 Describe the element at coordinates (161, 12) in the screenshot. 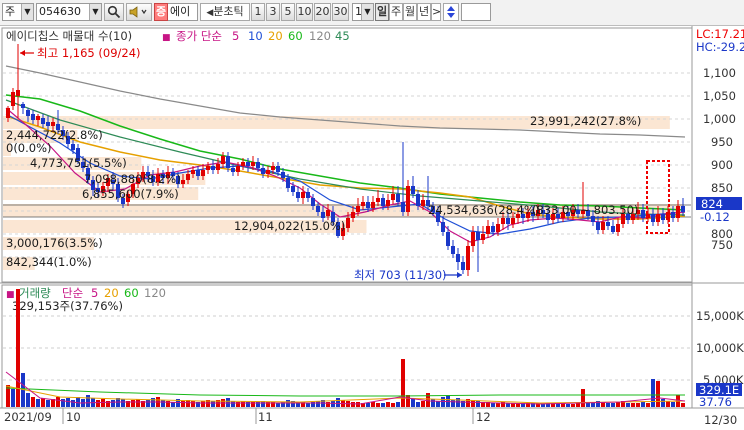

I see `name-tag-badge: 증` at that location.